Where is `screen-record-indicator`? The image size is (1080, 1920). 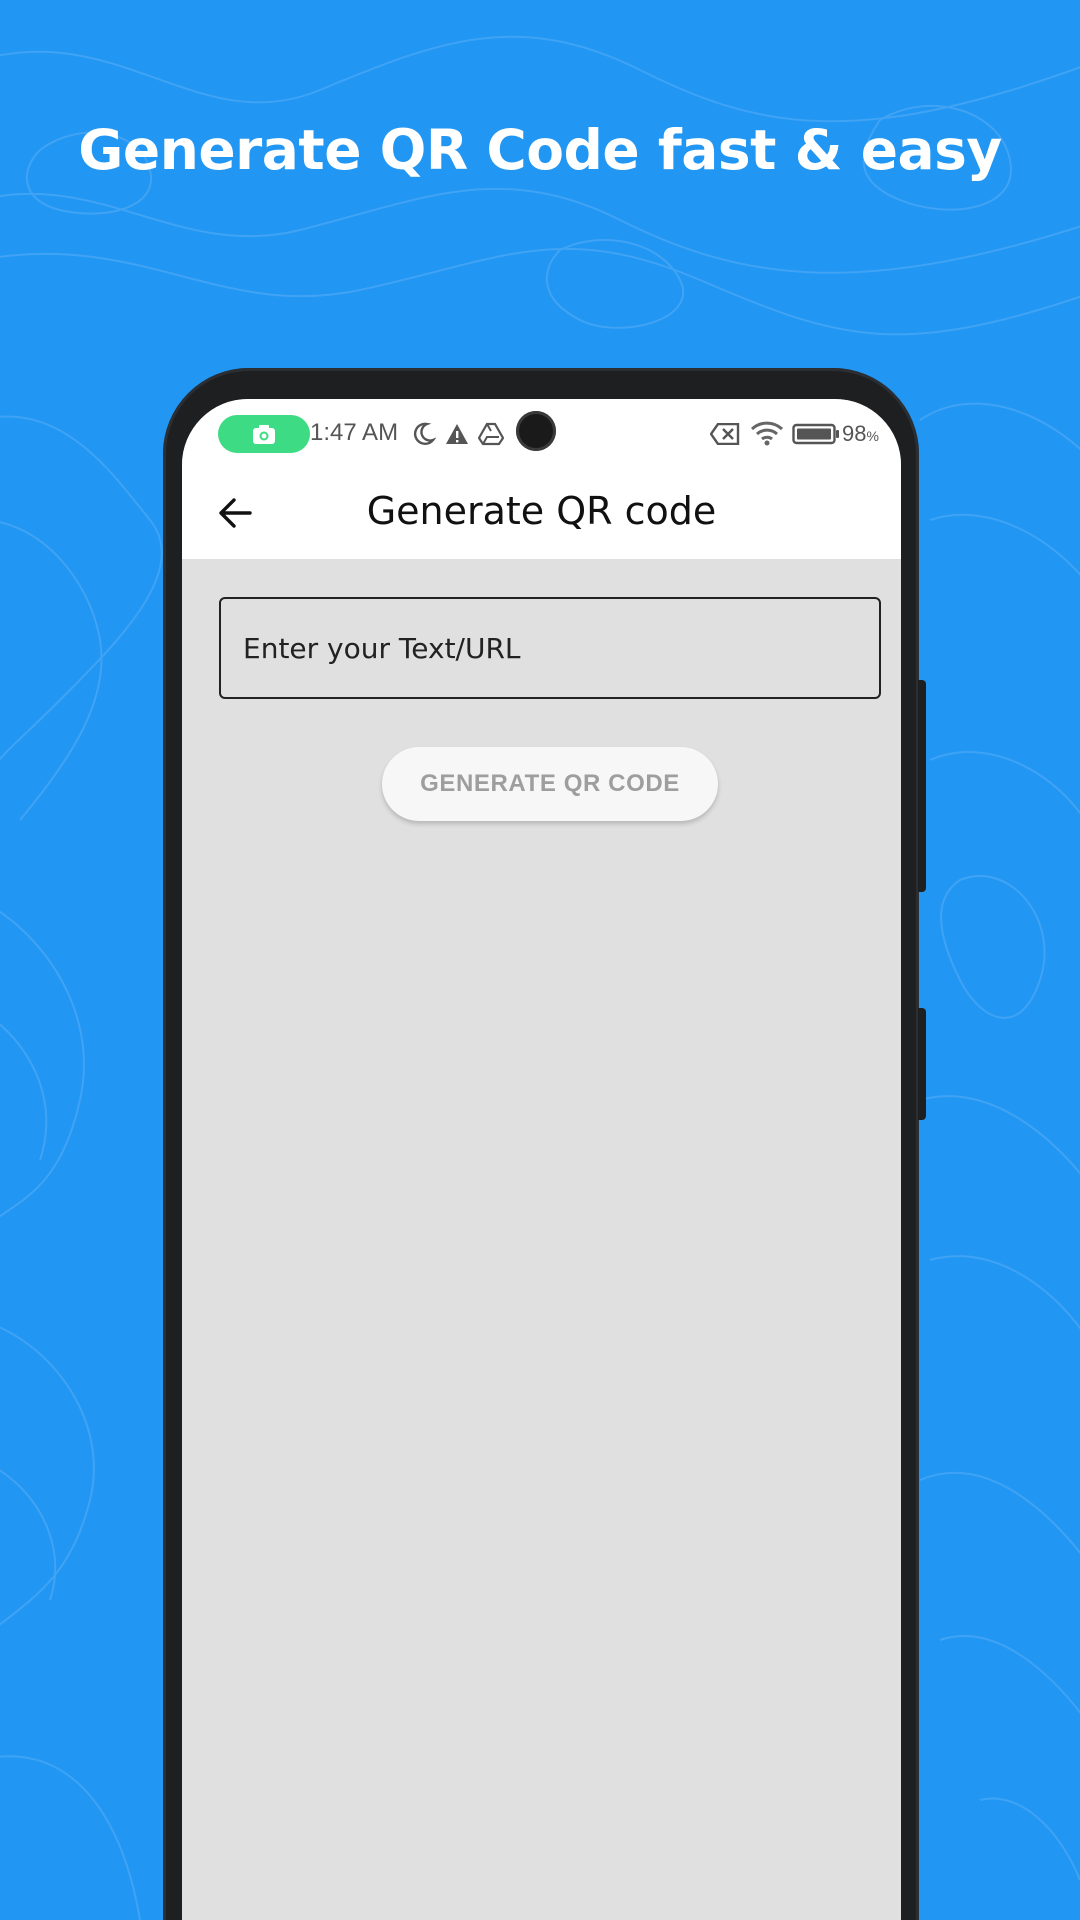 screen-record-indicator is located at coordinates (264, 434).